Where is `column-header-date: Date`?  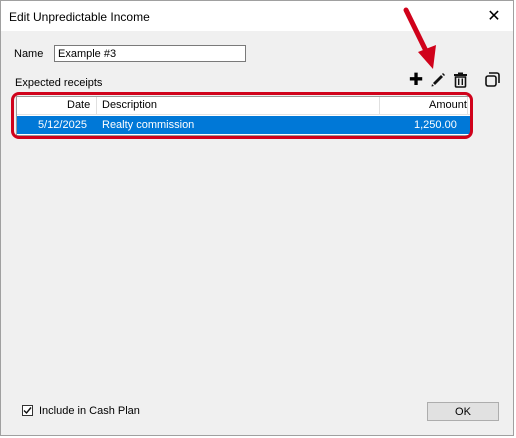 column-header-date: Date is located at coordinates (78, 105).